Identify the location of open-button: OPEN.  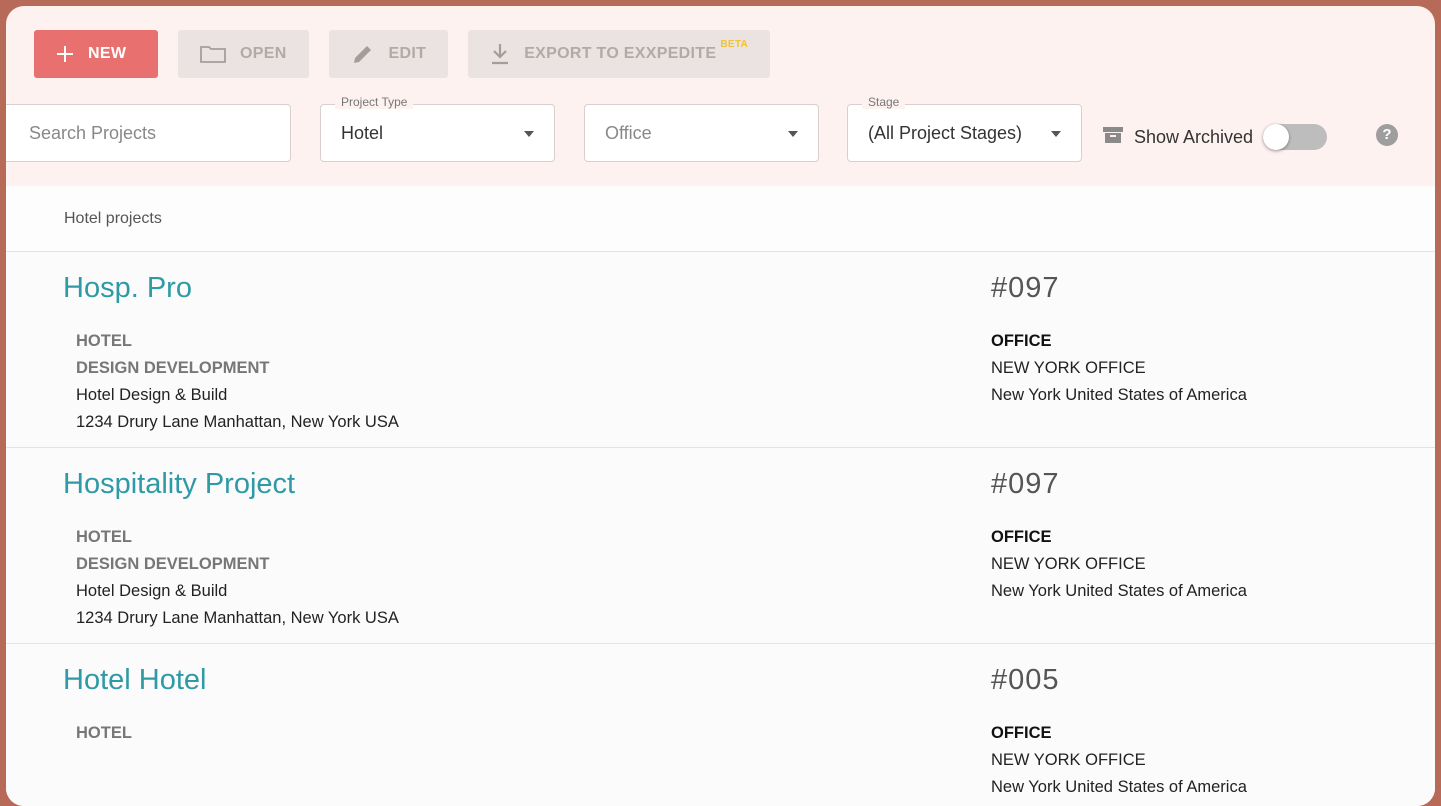
(243, 54).